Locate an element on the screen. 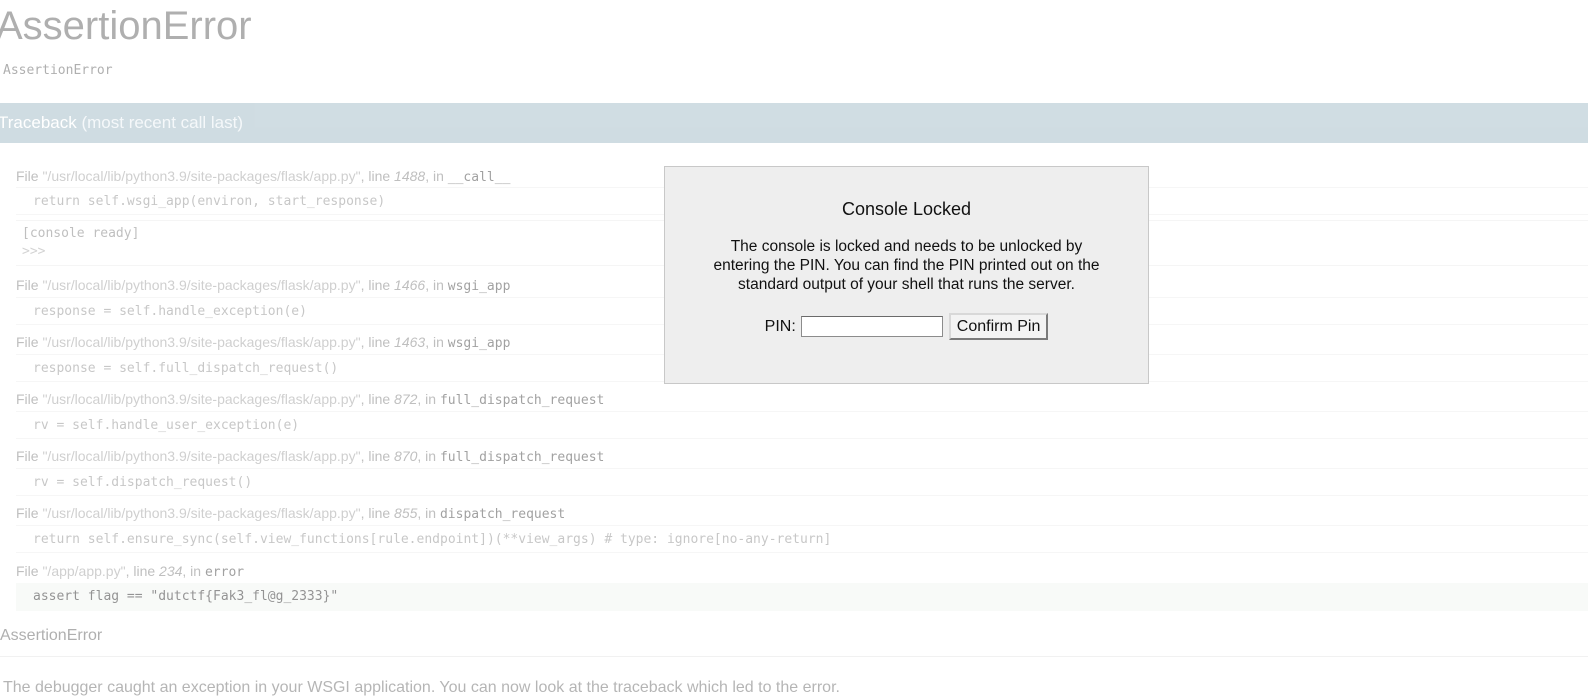 The height and width of the screenshot is (698, 1588). pin-form: PIN: Confirm Pin is located at coordinates (906, 326).